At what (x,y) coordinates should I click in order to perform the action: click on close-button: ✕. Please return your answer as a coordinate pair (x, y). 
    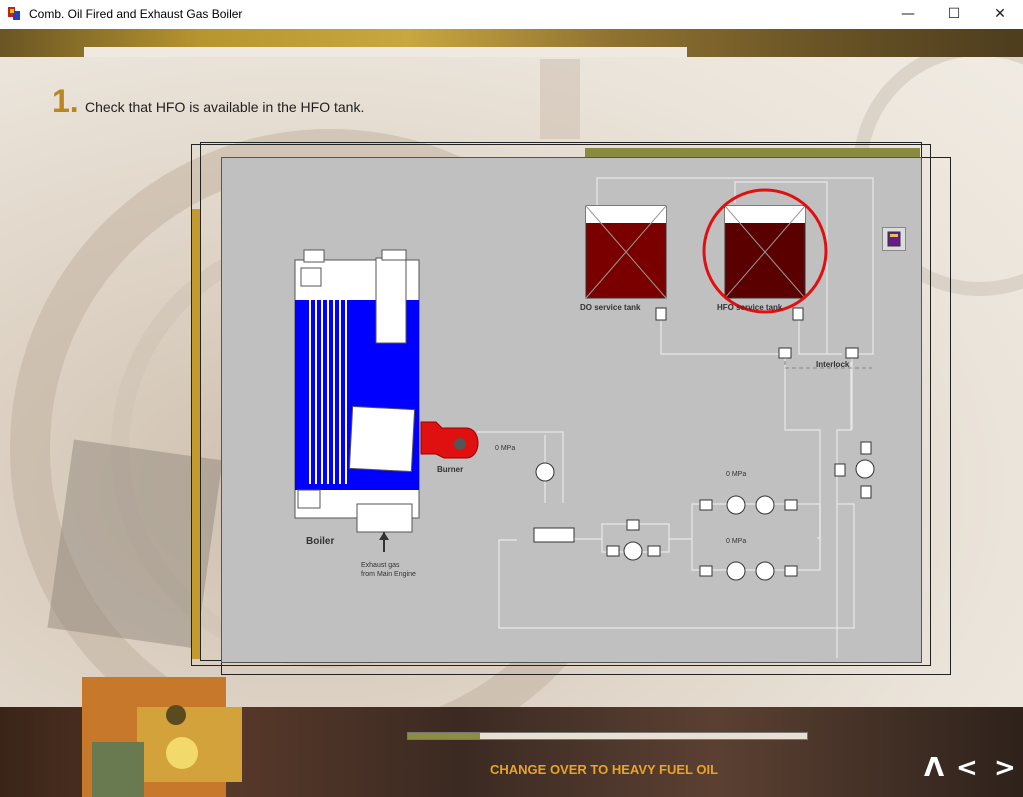
    Looking at the image, I should click on (1000, 14).